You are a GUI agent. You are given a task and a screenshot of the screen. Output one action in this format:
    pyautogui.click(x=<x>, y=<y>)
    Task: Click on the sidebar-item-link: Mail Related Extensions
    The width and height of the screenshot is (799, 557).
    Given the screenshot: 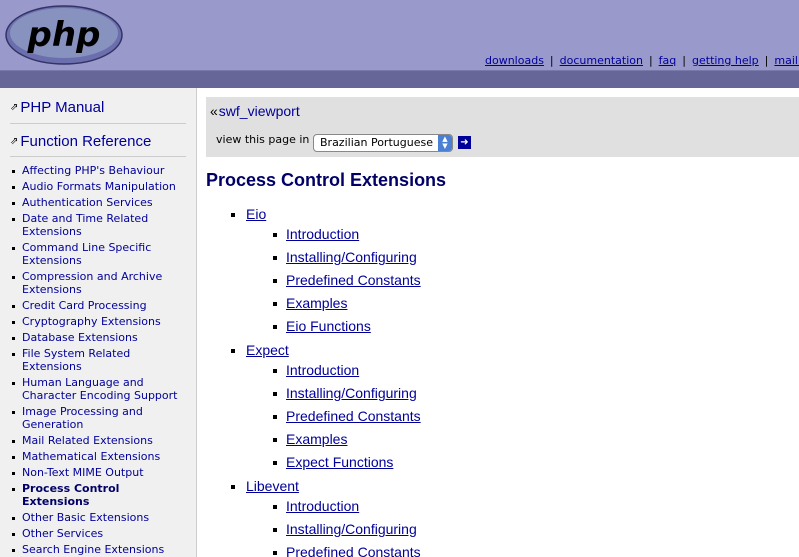 What is the action you would take?
    pyautogui.click(x=87, y=440)
    